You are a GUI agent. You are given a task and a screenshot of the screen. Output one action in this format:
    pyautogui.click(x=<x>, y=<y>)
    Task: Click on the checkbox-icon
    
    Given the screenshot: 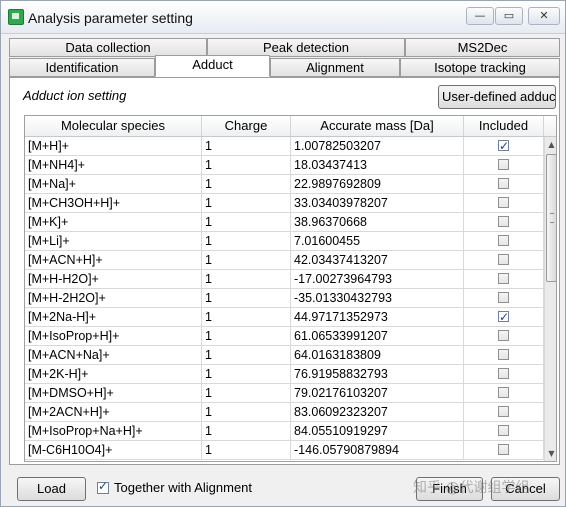 What is the action you would take?
    pyautogui.click(x=103, y=486)
    